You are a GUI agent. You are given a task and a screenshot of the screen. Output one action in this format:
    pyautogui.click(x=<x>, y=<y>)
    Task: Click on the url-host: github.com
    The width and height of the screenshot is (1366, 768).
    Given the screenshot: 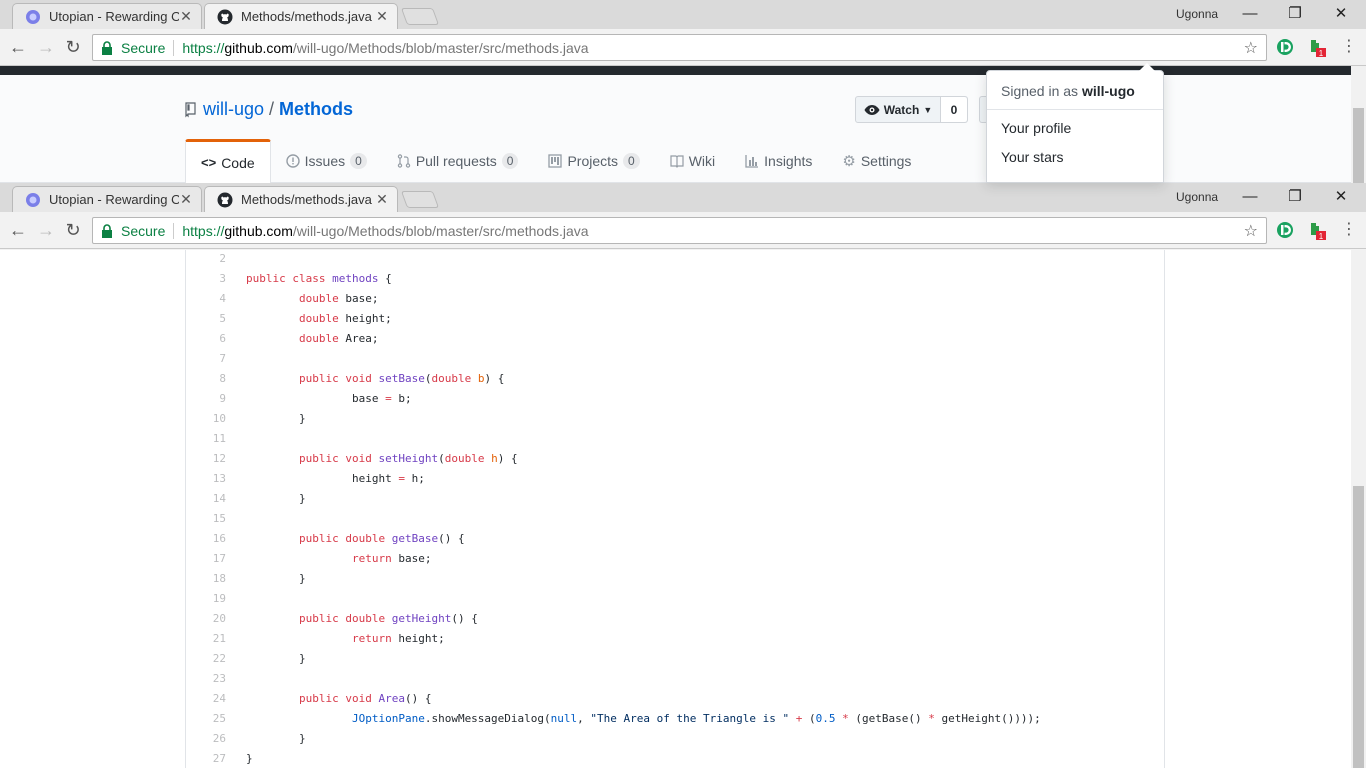 What is the action you would take?
    pyautogui.click(x=258, y=230)
    